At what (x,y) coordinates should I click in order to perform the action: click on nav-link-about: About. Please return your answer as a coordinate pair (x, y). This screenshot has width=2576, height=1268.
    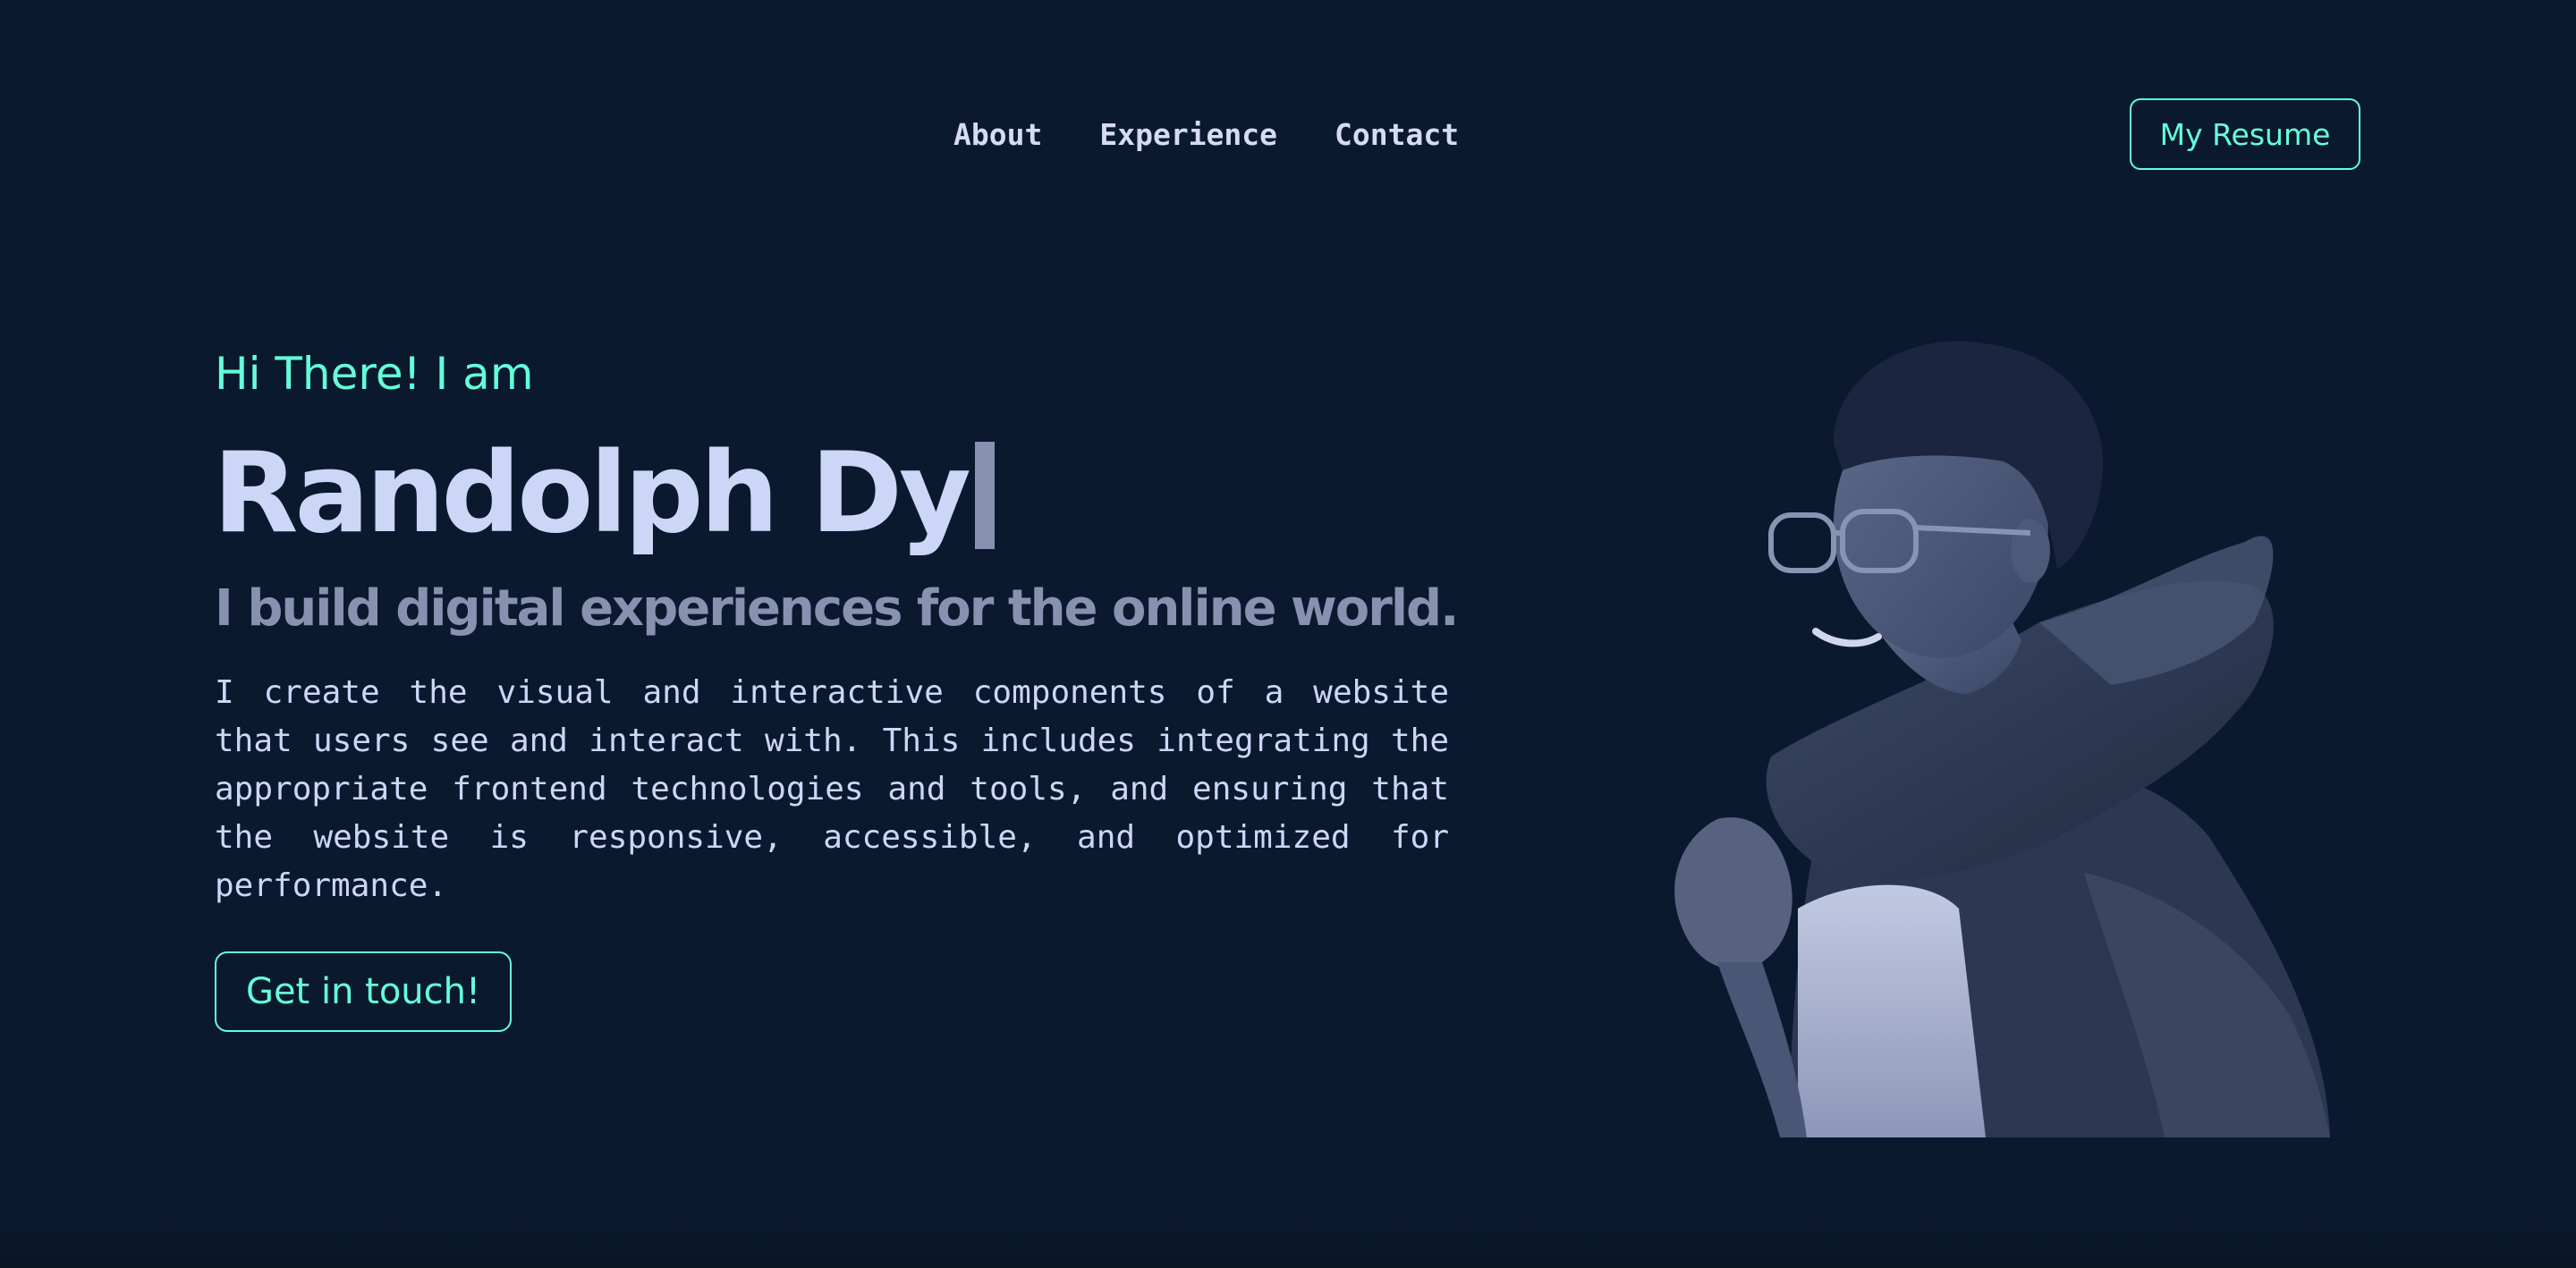
    Looking at the image, I should click on (997, 135).